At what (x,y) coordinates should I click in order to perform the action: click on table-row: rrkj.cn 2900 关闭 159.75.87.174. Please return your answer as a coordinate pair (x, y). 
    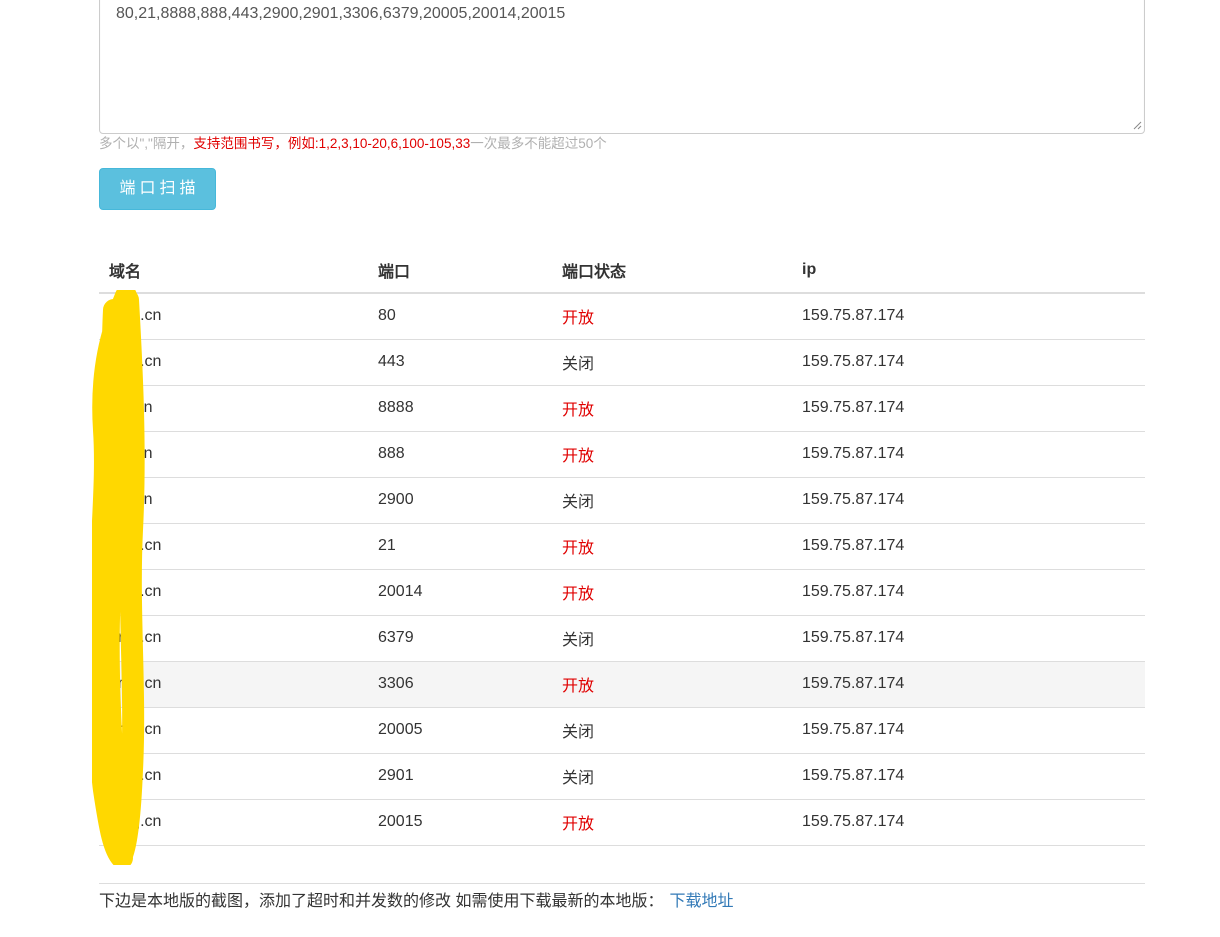
    Looking at the image, I should click on (622, 500).